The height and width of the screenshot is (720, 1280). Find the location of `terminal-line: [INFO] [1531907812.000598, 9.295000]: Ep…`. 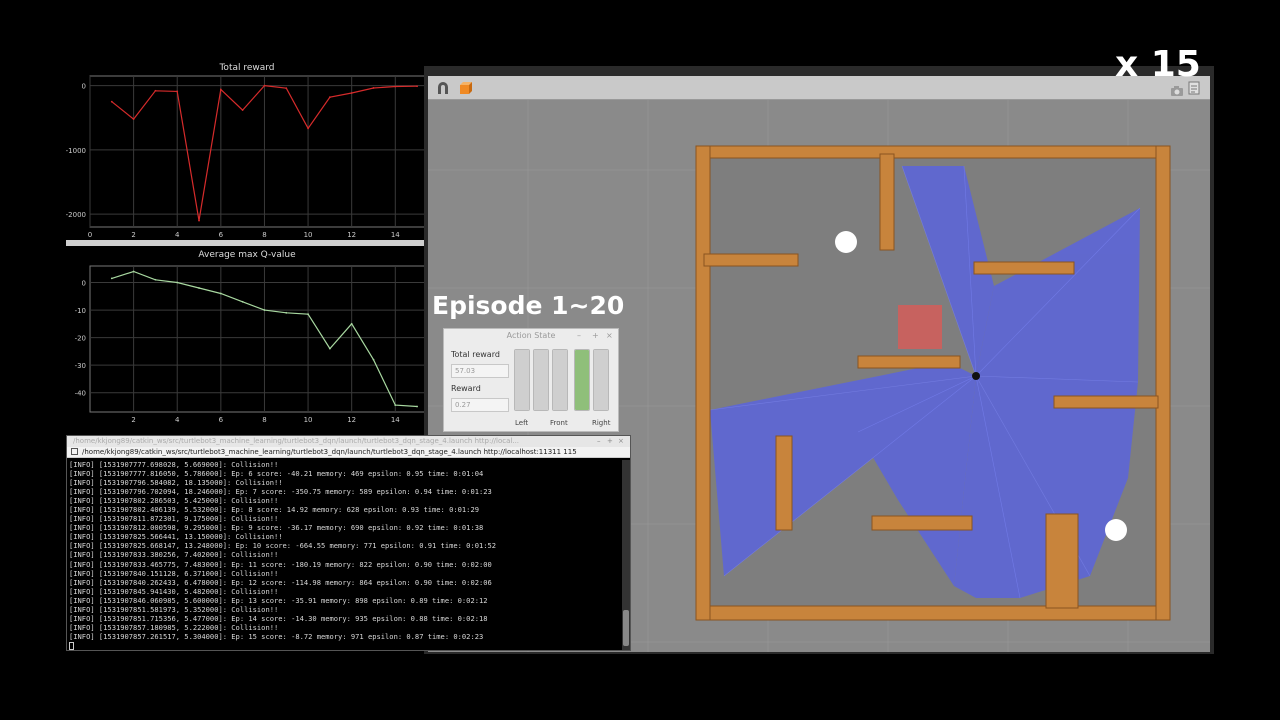

terminal-line: [INFO] [1531907812.000598, 9.295000]: Ep… is located at coordinates (276, 528).